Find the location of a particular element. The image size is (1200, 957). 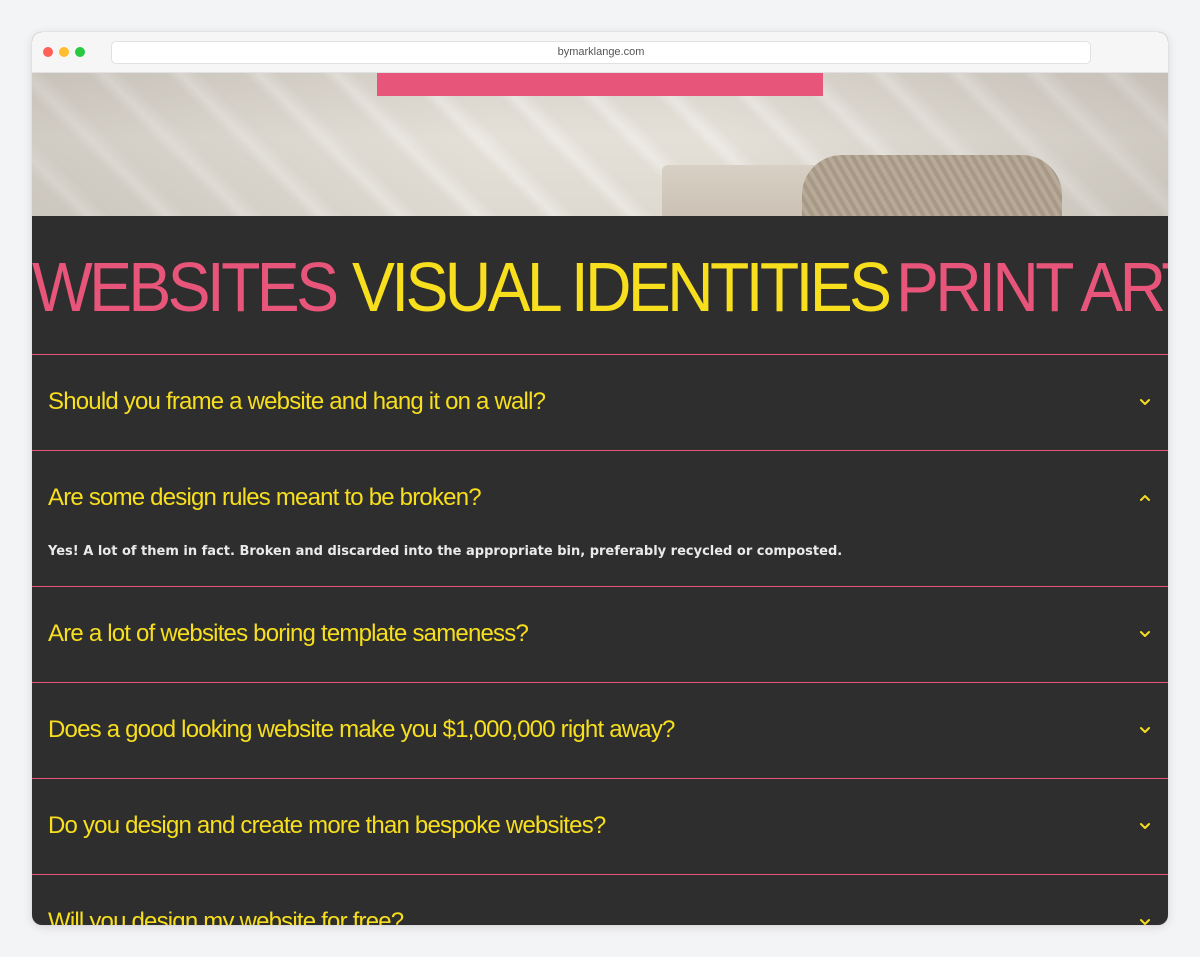

marquee-word-print-art: PRINT ART is located at coordinates (1032, 287).